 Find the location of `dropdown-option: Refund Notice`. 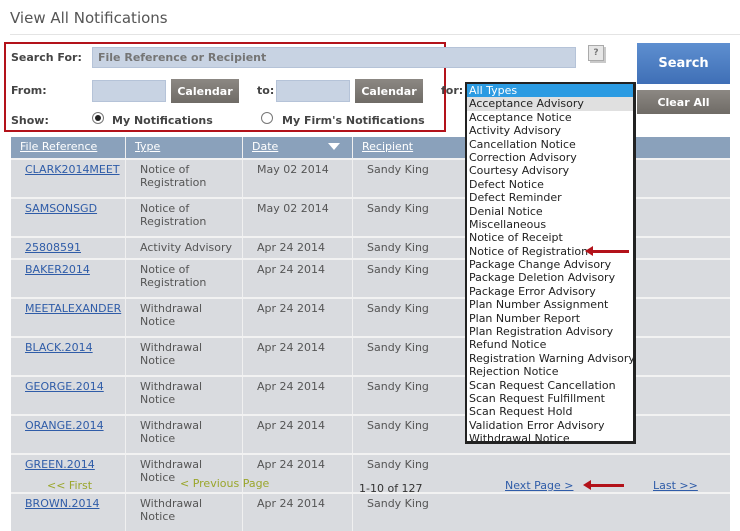

dropdown-option: Refund Notice is located at coordinates (550, 344).